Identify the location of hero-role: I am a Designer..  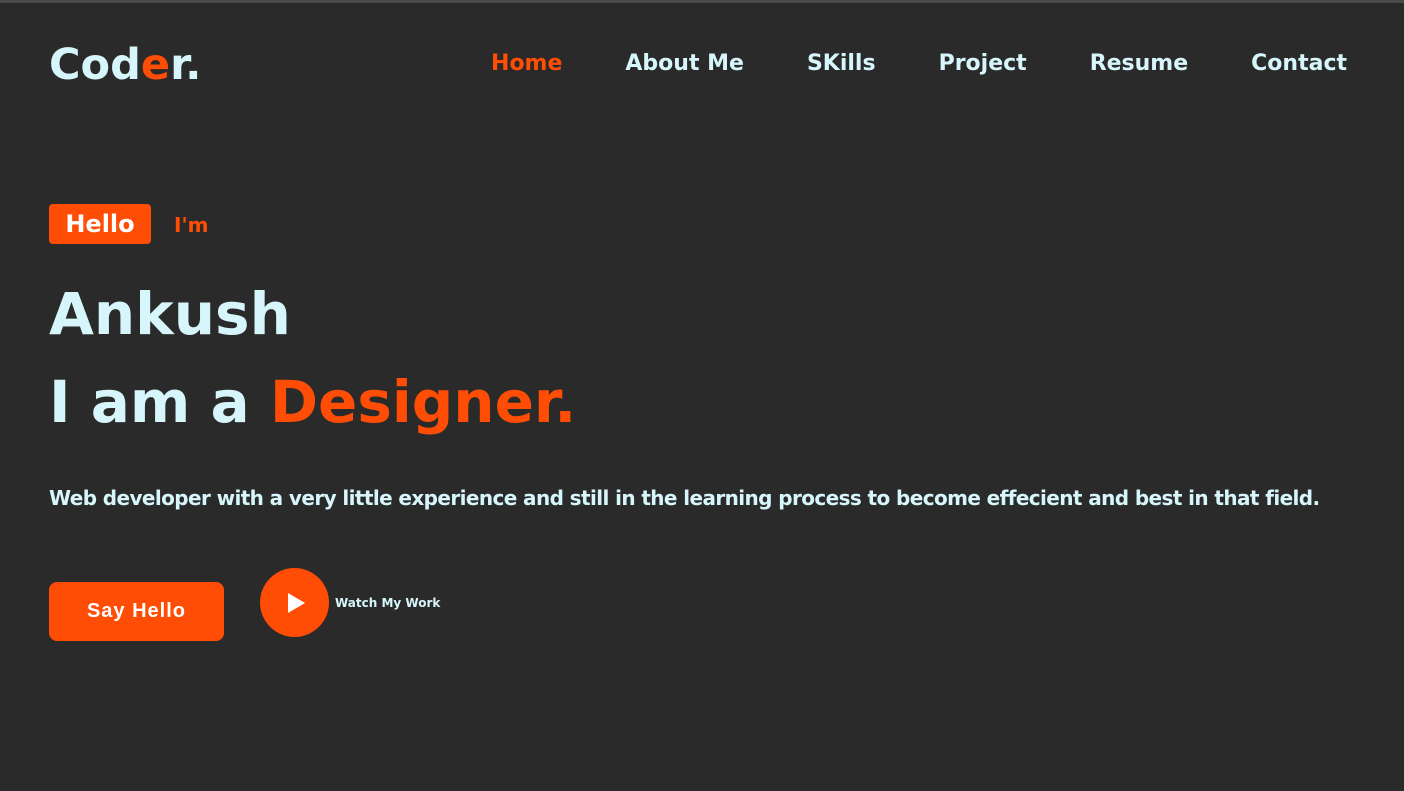
(312, 402).